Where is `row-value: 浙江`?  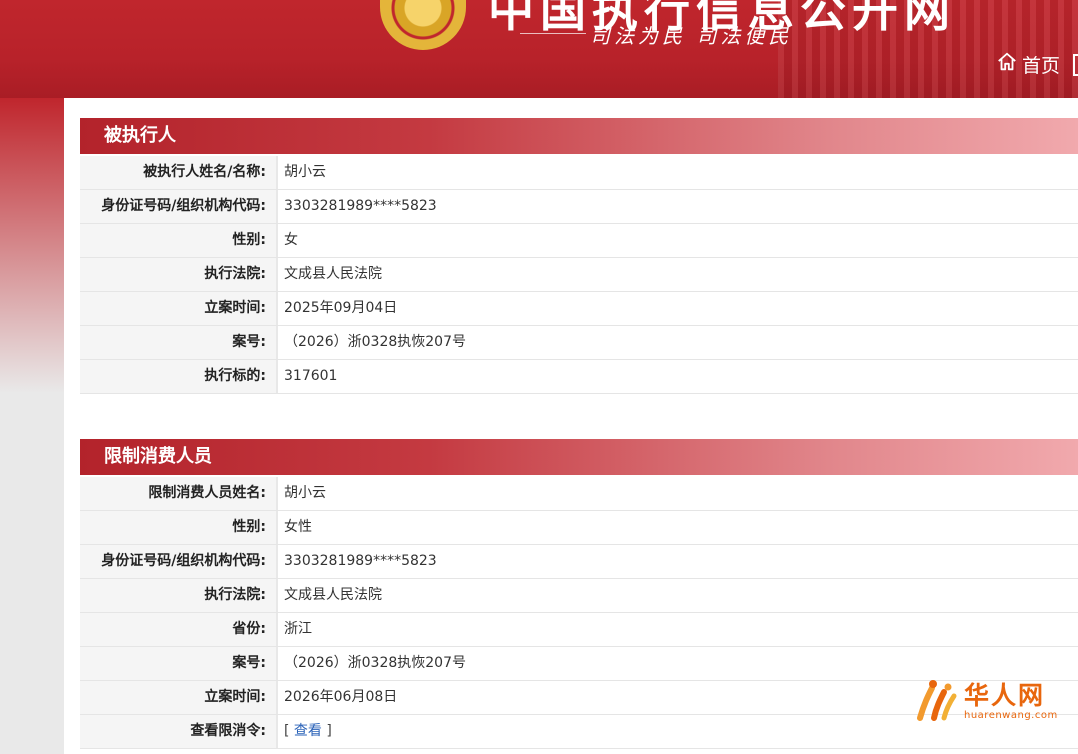
row-value: 浙江 is located at coordinates (298, 629).